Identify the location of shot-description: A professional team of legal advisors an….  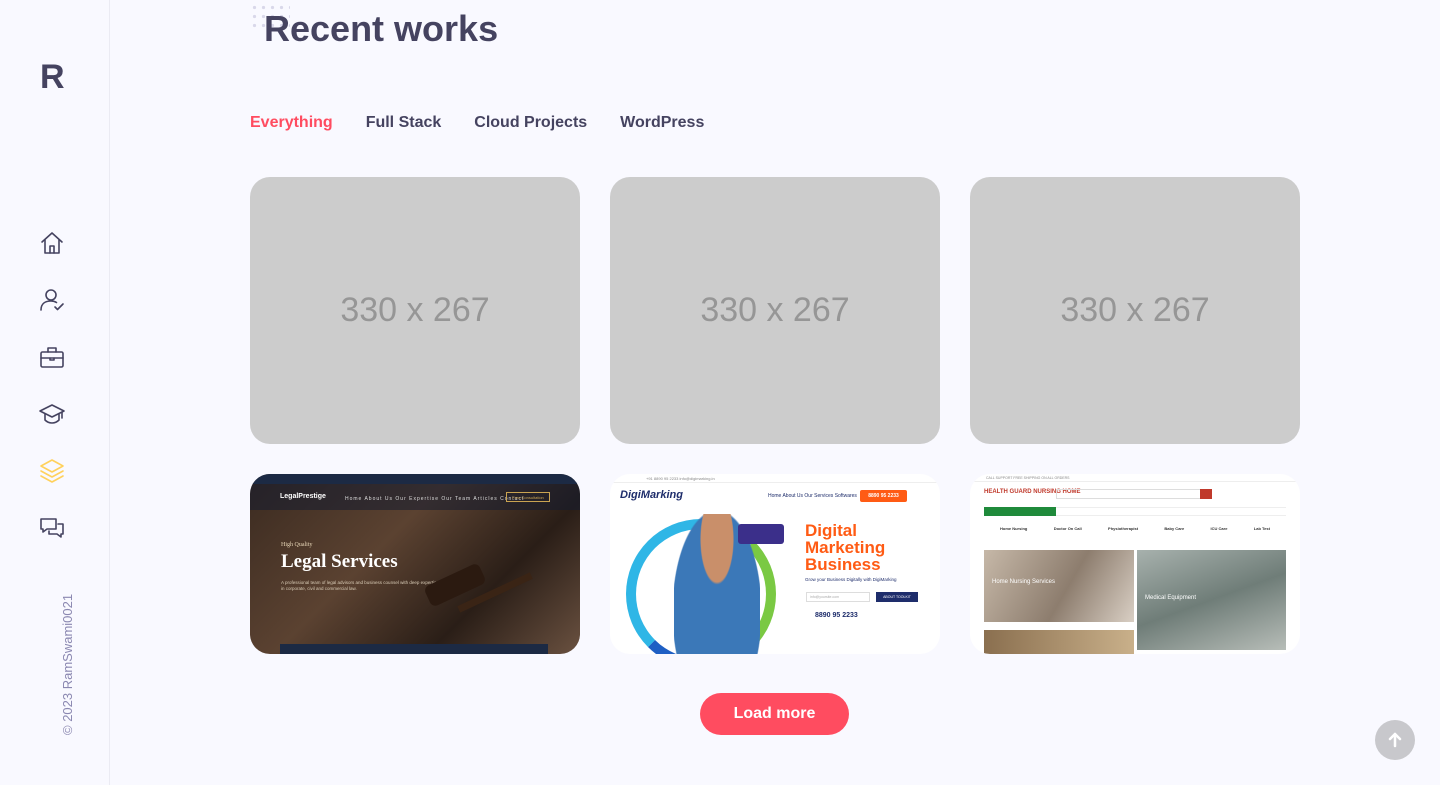
(360, 585).